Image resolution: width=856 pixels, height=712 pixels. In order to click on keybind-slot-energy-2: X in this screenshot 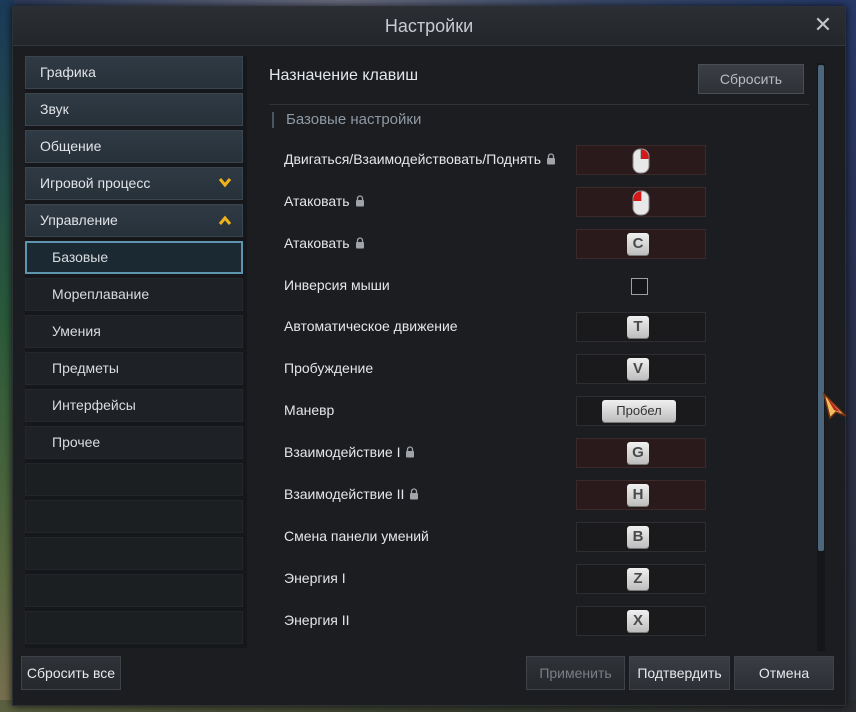, I will do `click(641, 621)`.